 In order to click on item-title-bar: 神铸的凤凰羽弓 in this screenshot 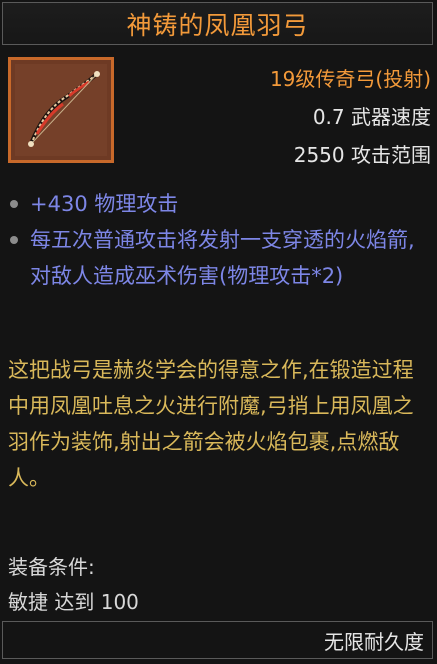, I will do `click(217, 23)`.